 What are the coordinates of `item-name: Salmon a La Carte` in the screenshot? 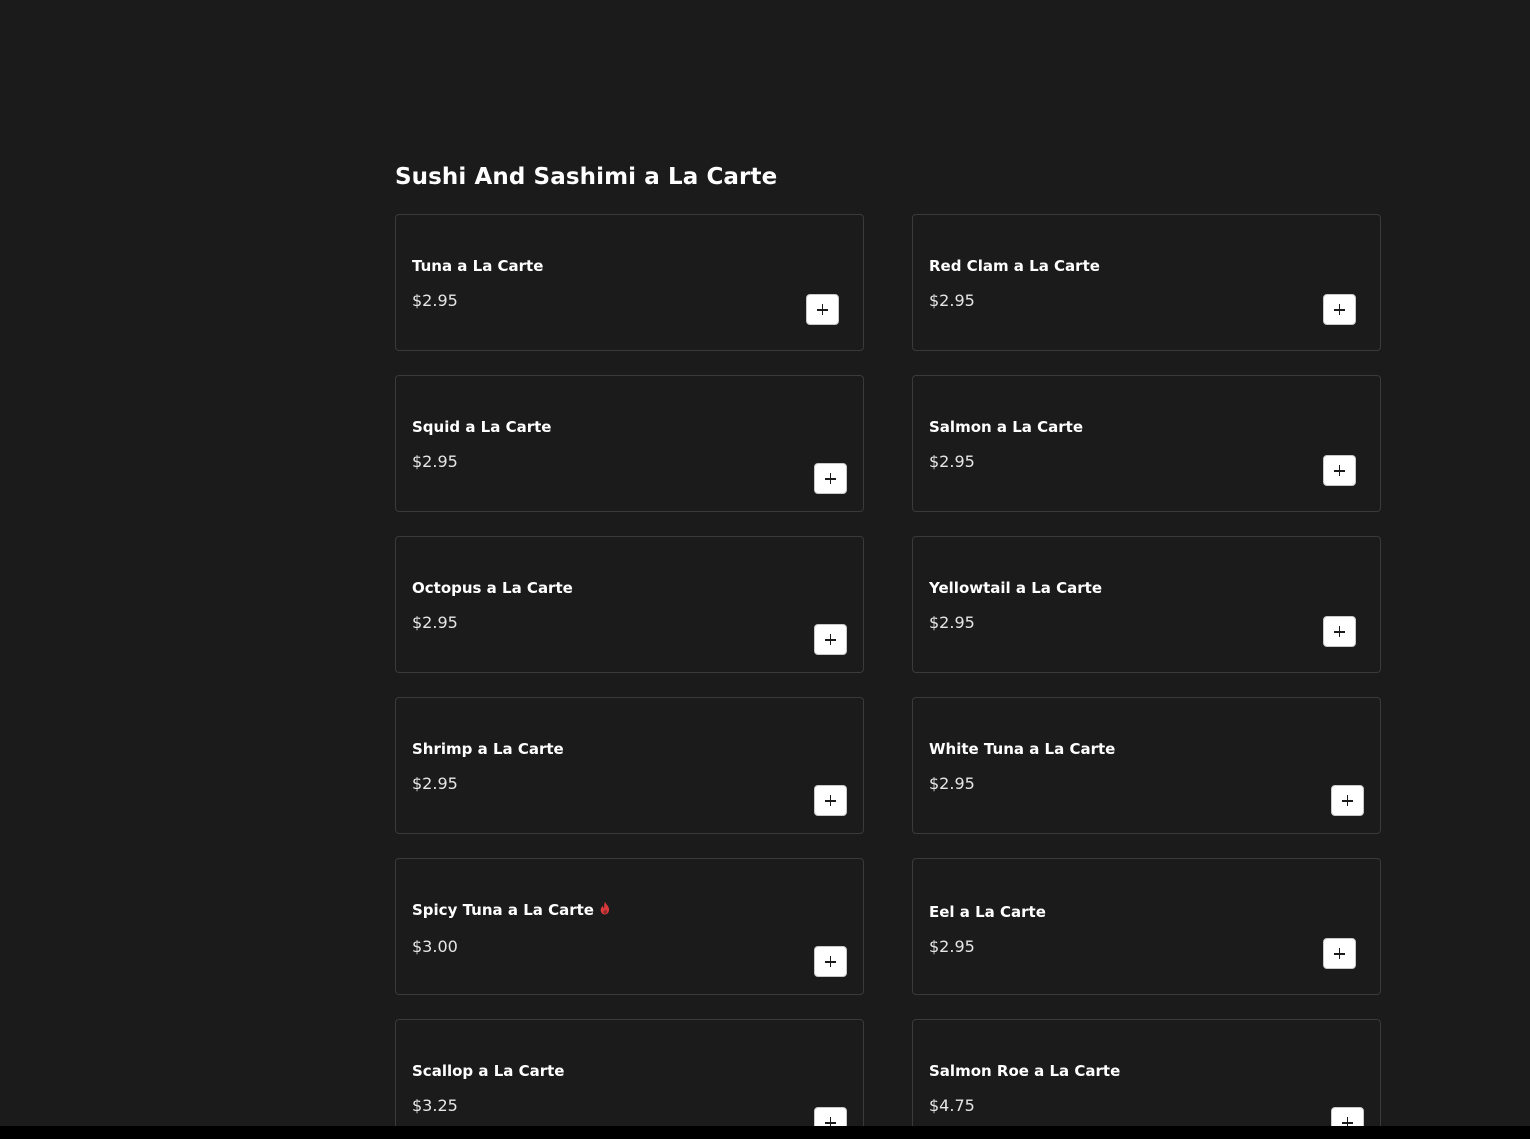 It's located at (1006, 427).